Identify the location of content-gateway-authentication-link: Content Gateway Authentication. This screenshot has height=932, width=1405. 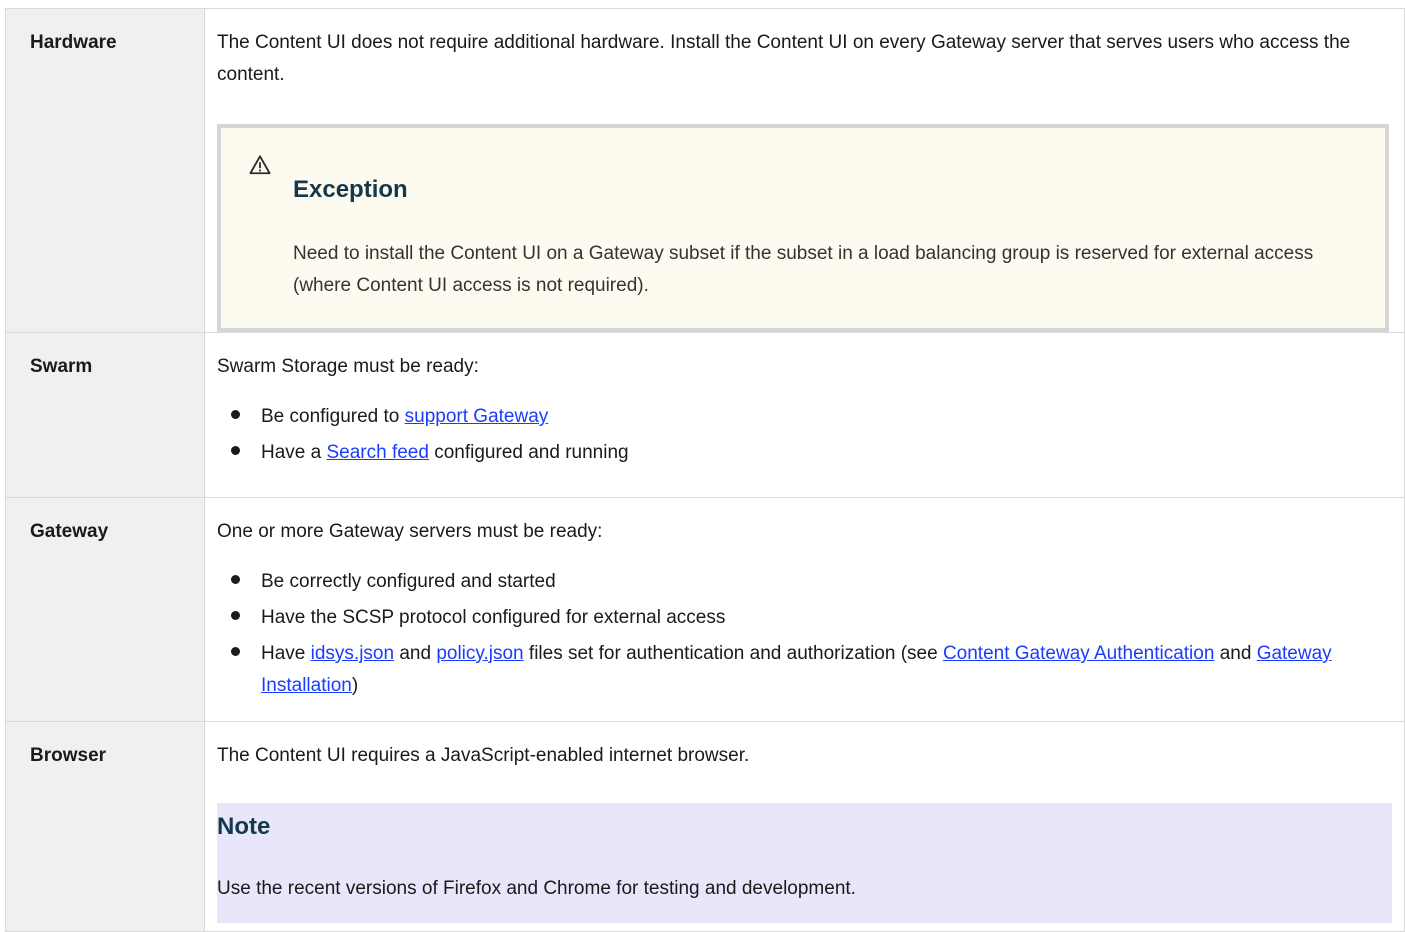
(1078, 653).